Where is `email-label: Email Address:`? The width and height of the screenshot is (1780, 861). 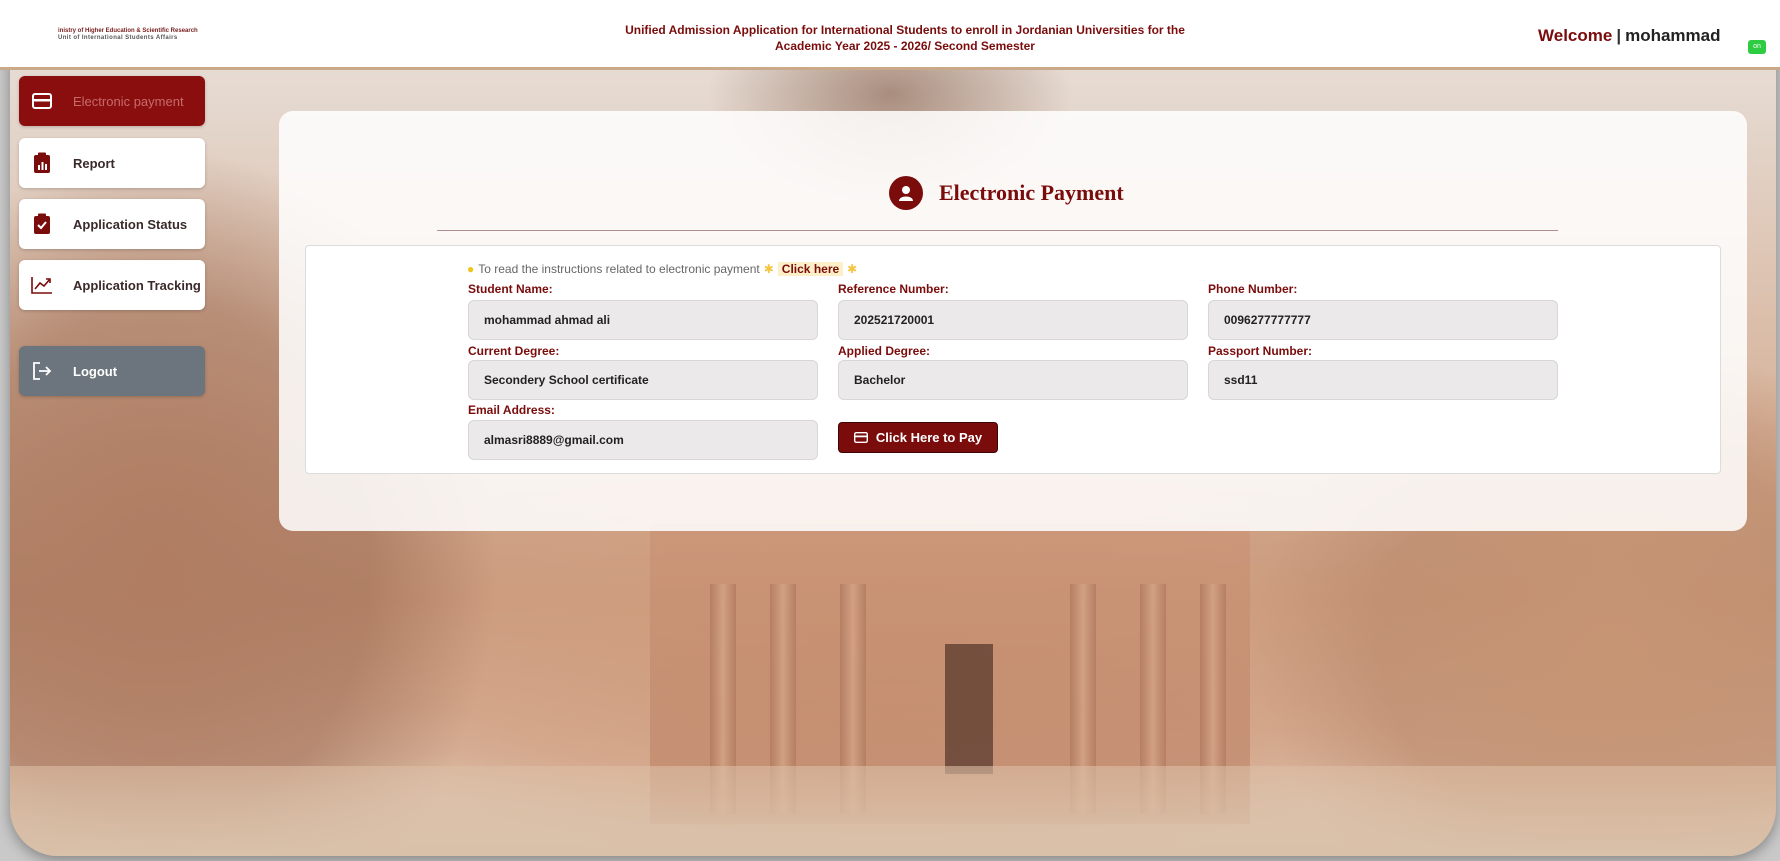
email-label: Email Address: is located at coordinates (511, 410).